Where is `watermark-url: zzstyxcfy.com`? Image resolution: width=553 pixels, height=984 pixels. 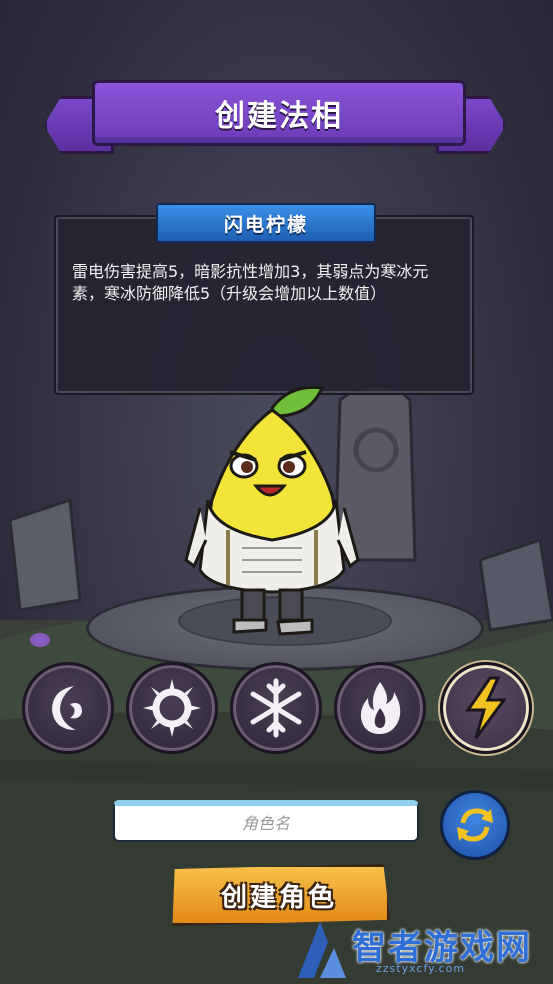
watermark-url: zzstyxcfy.com is located at coordinates (421, 968).